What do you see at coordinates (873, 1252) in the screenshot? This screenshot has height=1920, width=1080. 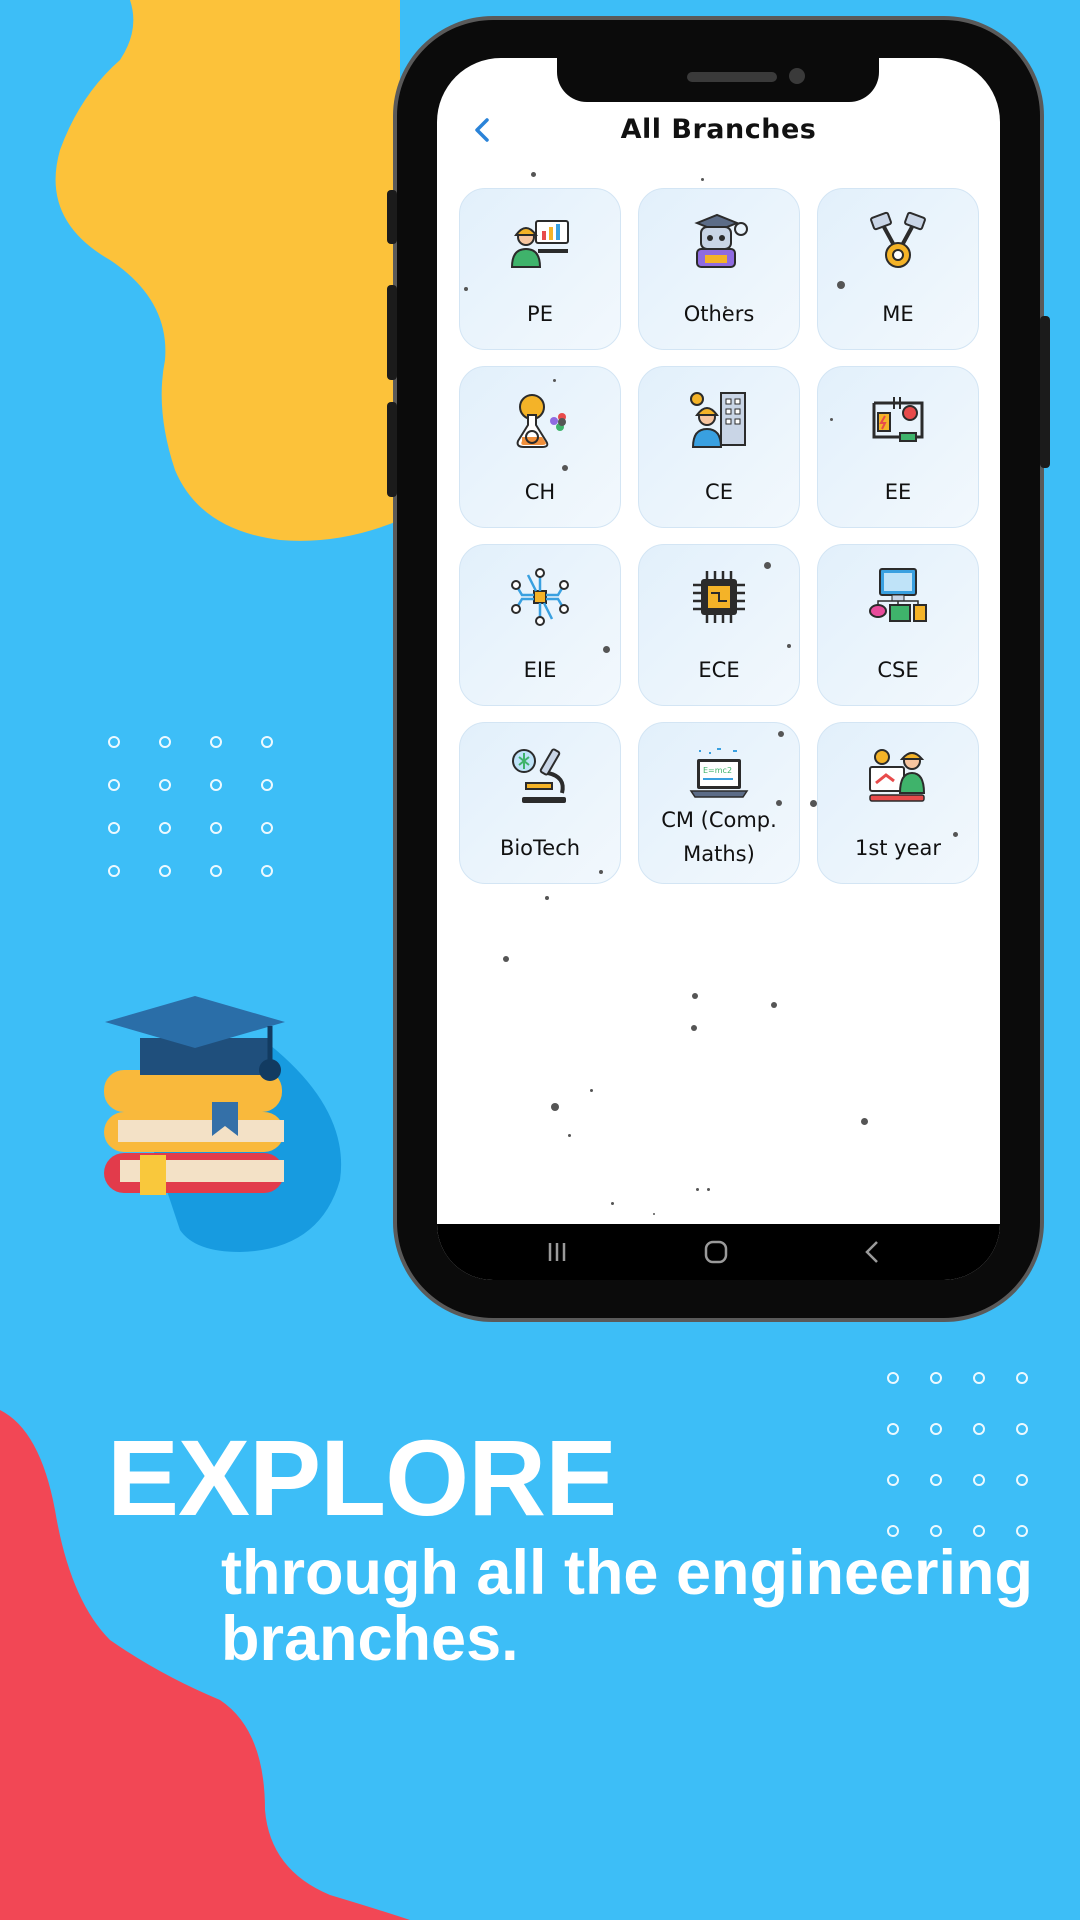 I see `back-icon` at bounding box center [873, 1252].